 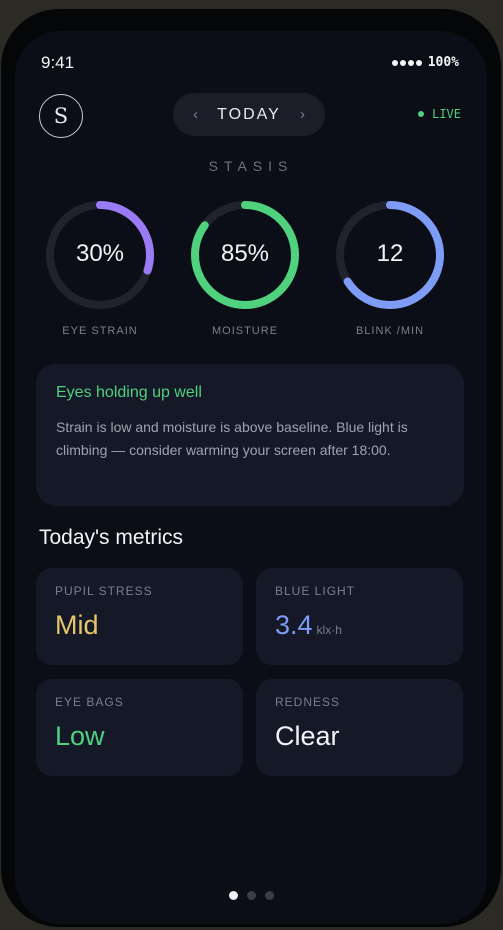 I want to click on live-indicator: LIVE, so click(x=439, y=114).